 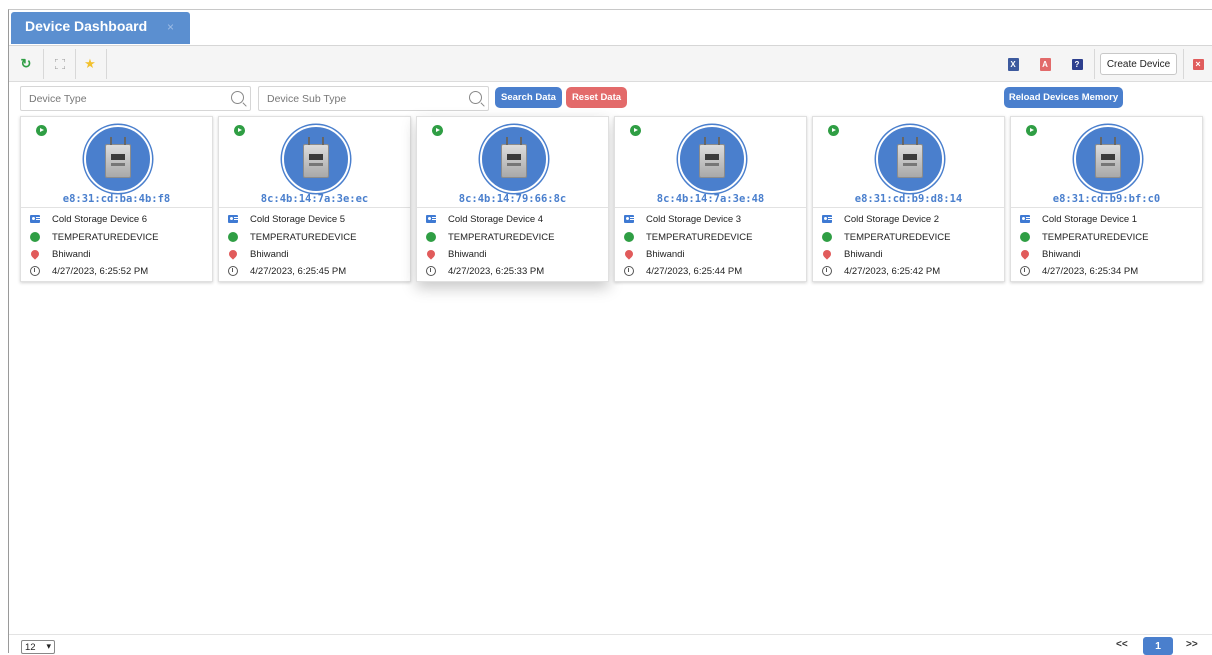 What do you see at coordinates (1090, 219) in the screenshot?
I see `device-name: Cold Storage Device 1` at bounding box center [1090, 219].